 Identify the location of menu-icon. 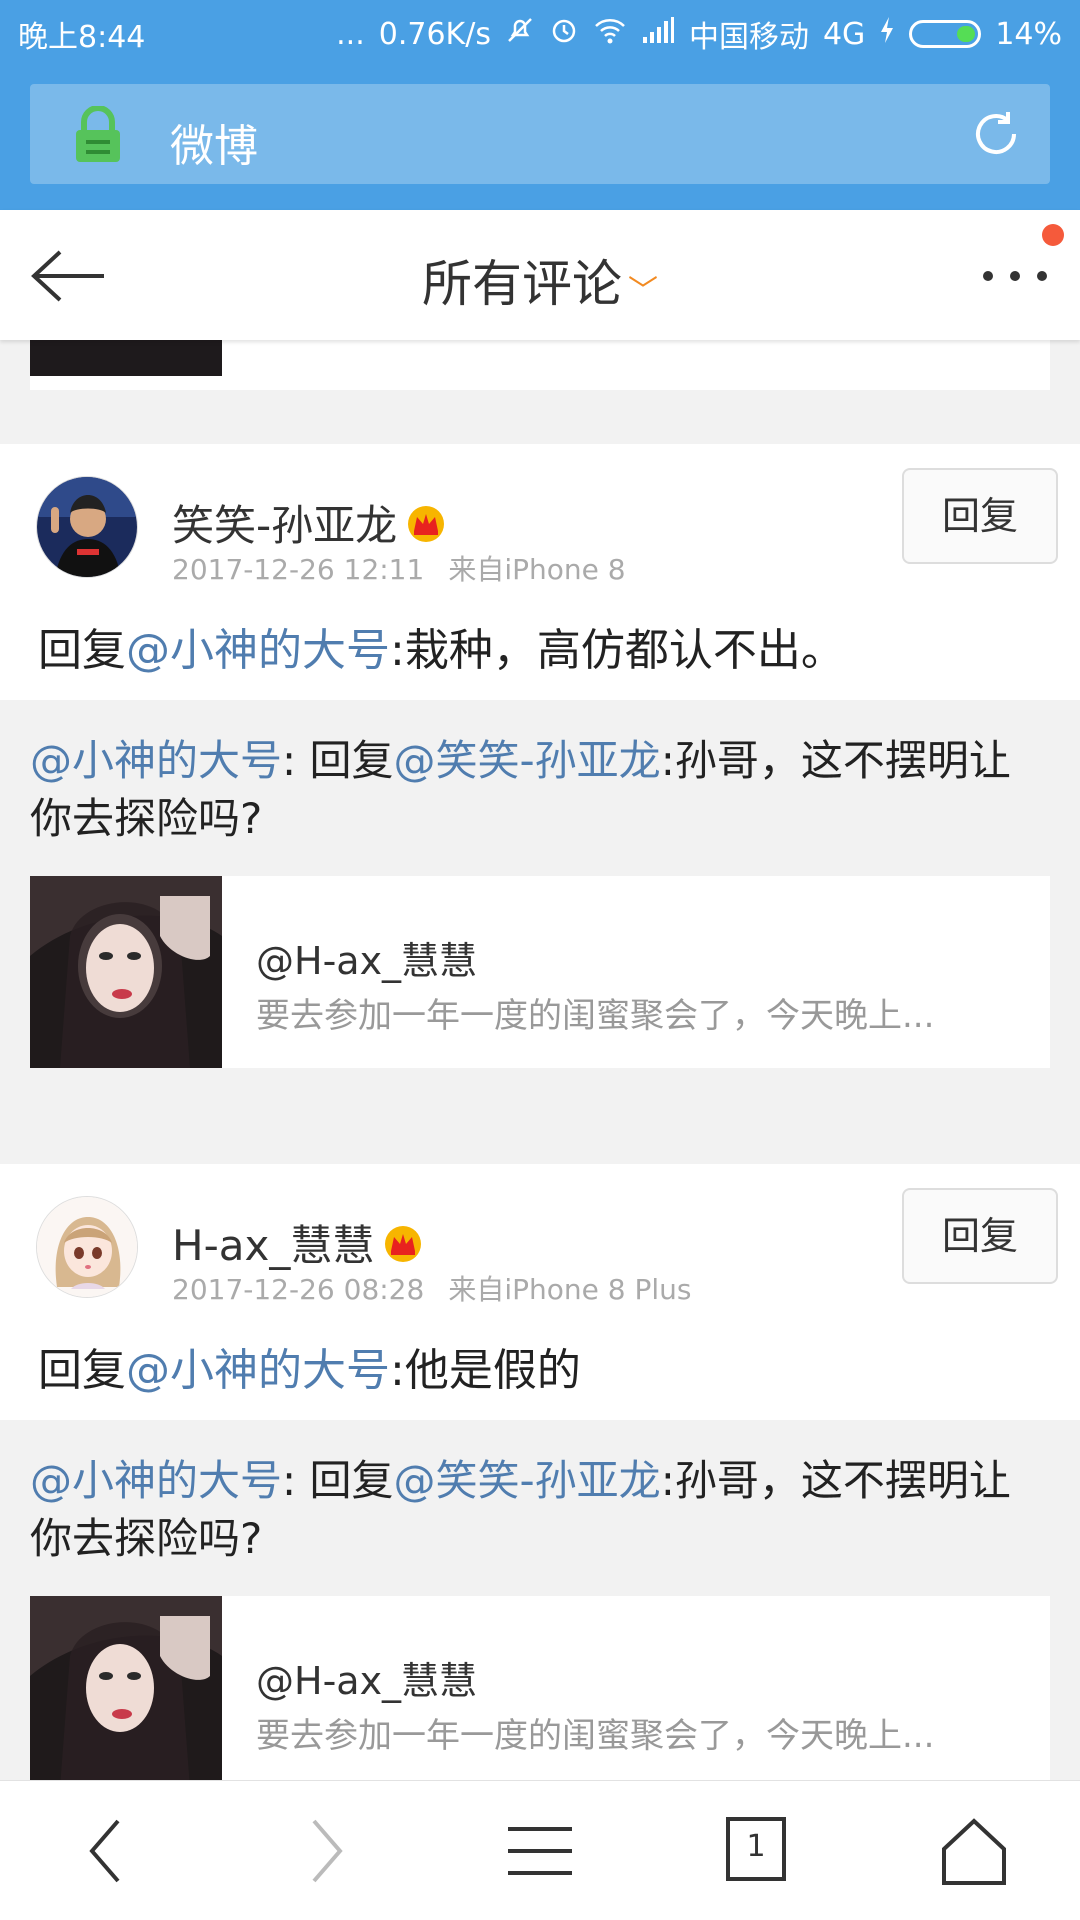
(540, 1851).